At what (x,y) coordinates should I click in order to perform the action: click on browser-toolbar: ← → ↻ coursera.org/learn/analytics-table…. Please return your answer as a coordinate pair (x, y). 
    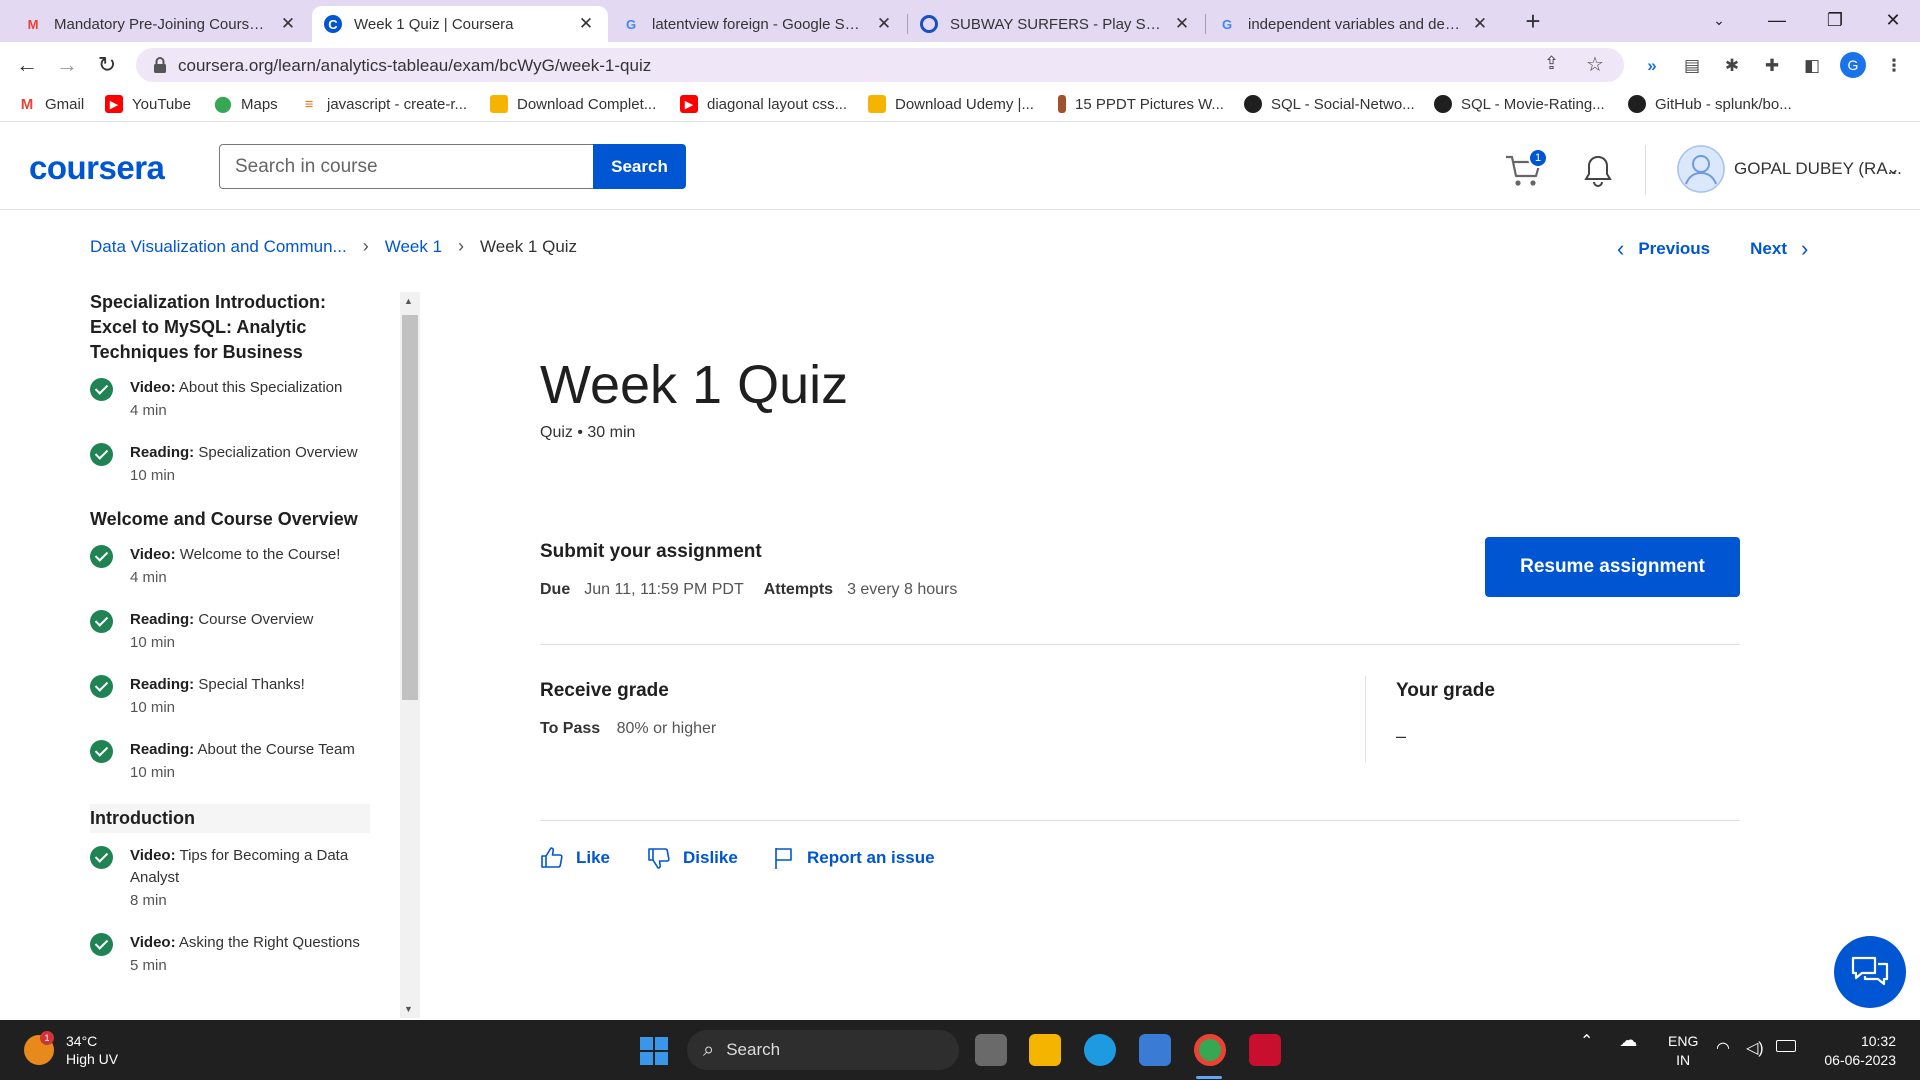
    Looking at the image, I should click on (960, 65).